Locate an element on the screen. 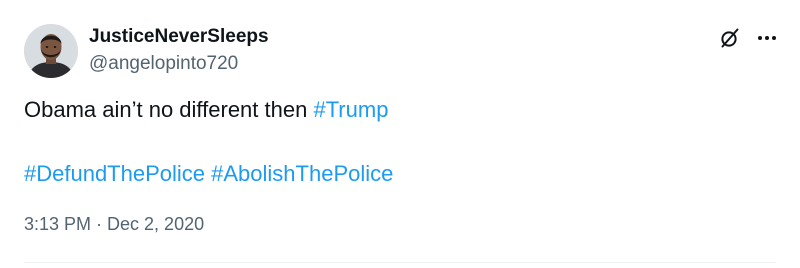  grok-icon is located at coordinates (730, 38).